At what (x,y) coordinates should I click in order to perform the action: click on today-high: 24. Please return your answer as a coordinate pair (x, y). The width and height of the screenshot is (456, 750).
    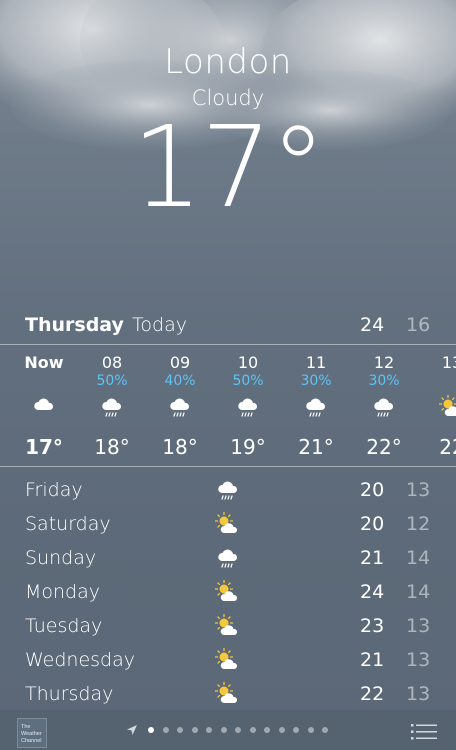
    Looking at the image, I should click on (372, 325).